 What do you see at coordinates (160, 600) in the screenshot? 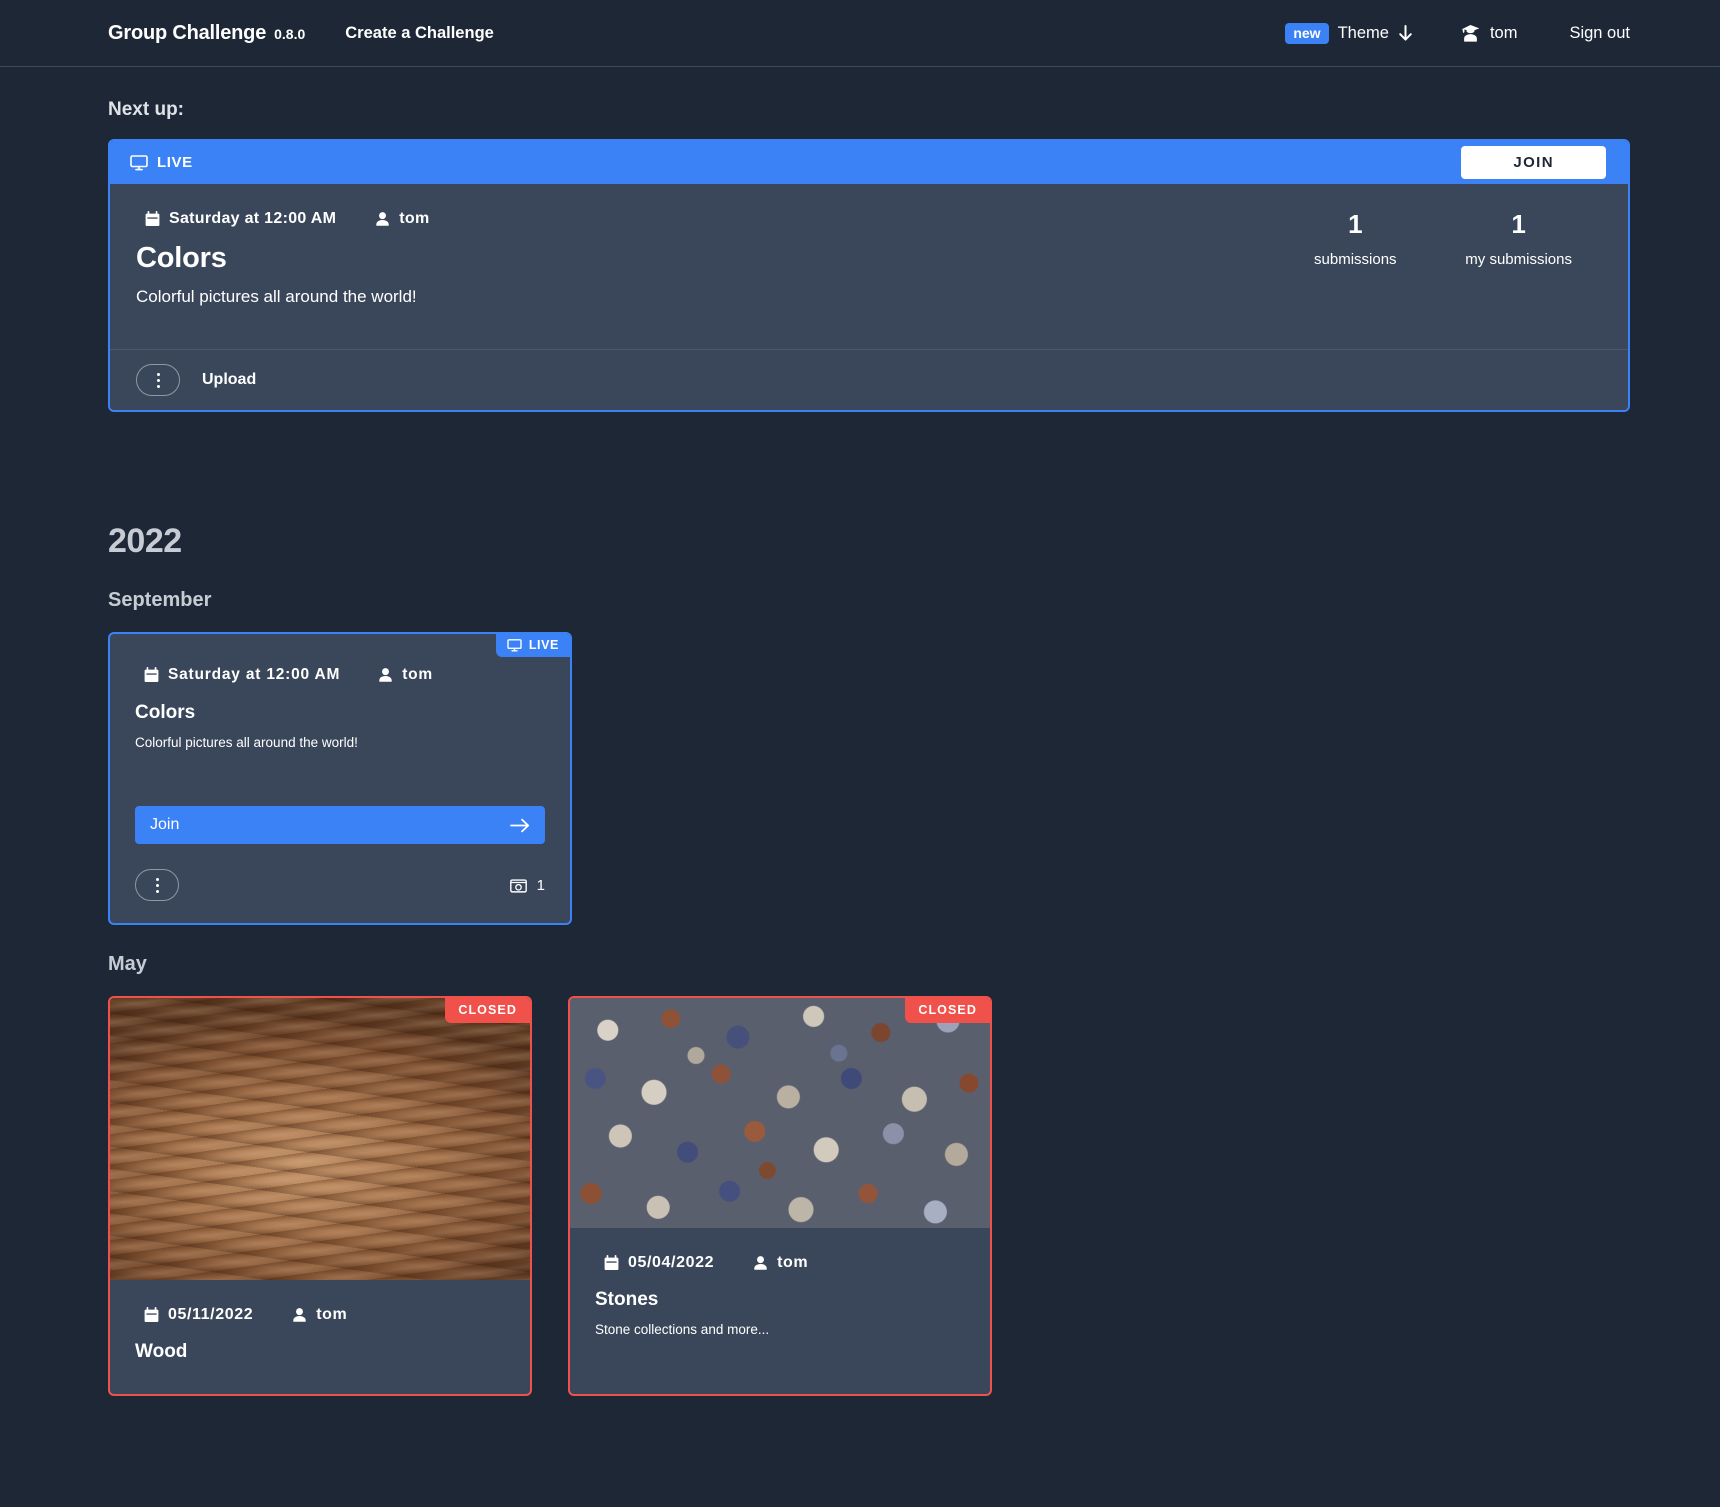
I see `month-heading-september: September` at bounding box center [160, 600].